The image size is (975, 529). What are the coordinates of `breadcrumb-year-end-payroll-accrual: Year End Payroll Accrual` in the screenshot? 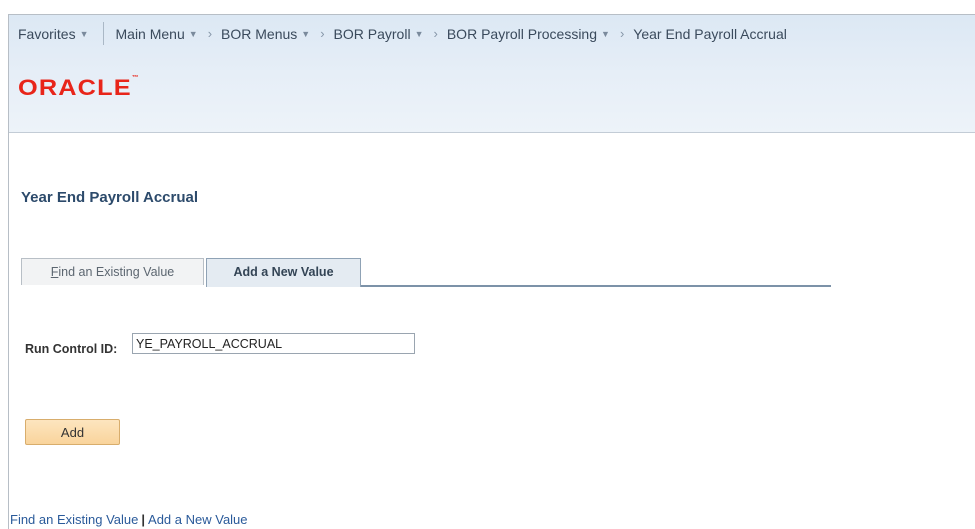 It's located at (710, 34).